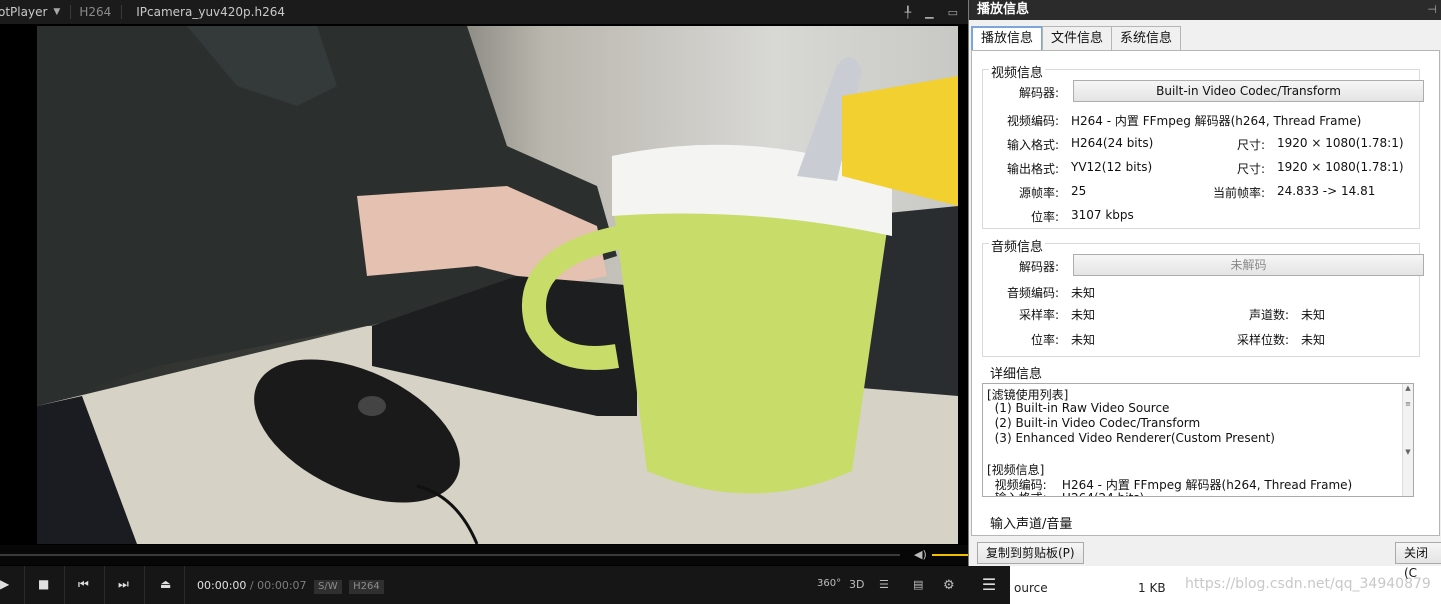  I want to click on output-size-value: 1920 × 1080(1.78:1), so click(1340, 167).